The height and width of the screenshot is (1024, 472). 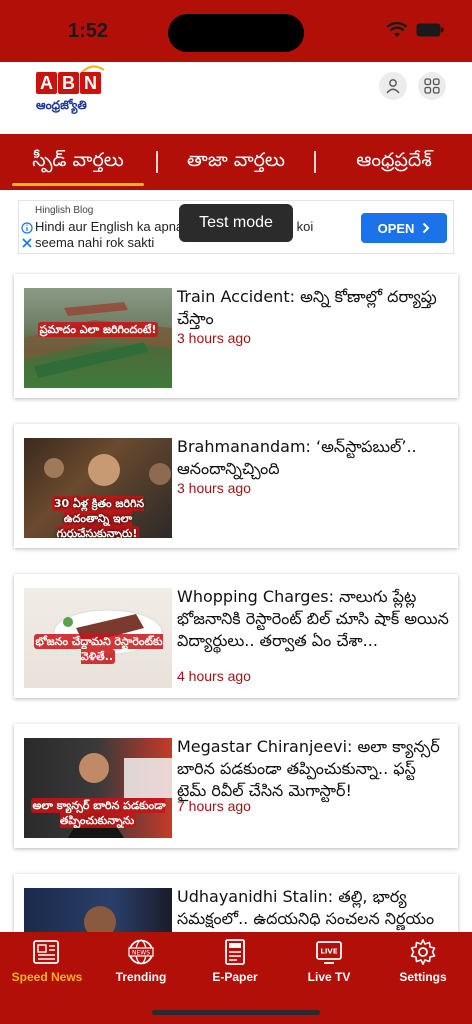 I want to click on logo-subtitle: ఆంధ్రజ్యోతి, so click(x=61, y=105).